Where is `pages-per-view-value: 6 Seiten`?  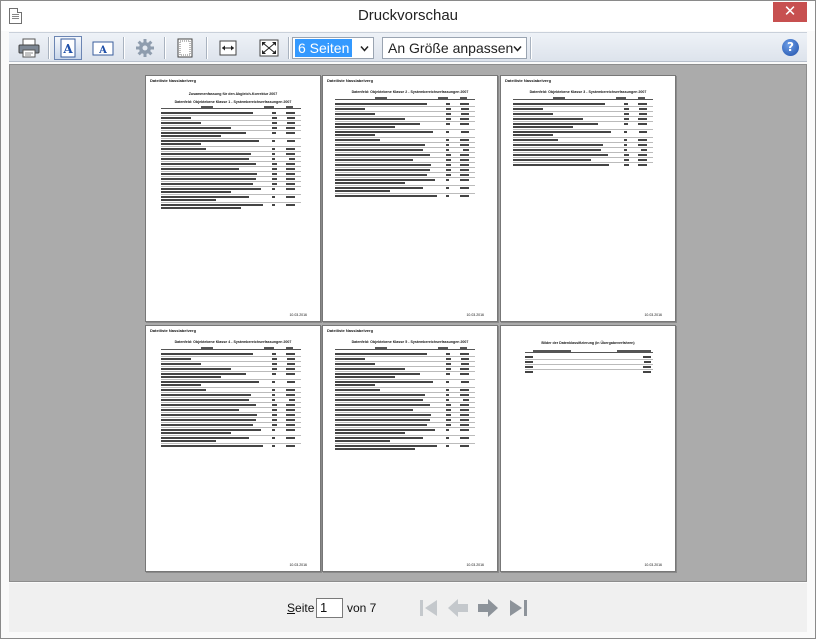 pages-per-view-value: 6 Seiten is located at coordinates (324, 48).